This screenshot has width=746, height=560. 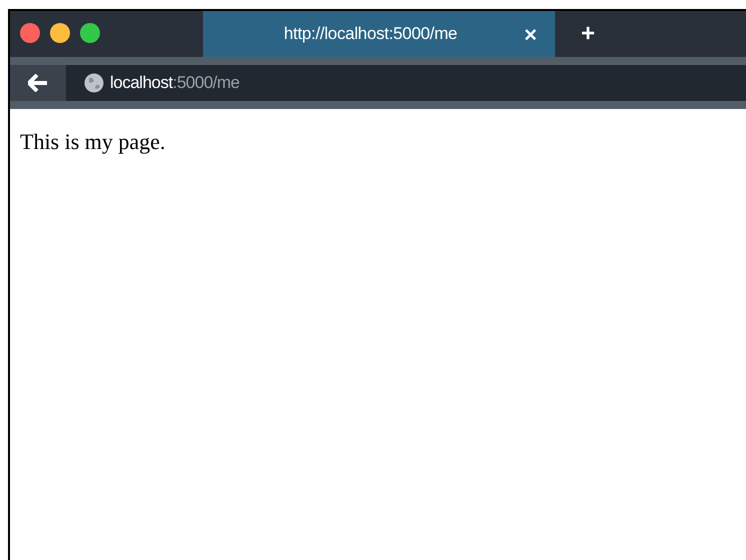 I want to click on new-tab-button: +, so click(x=588, y=34).